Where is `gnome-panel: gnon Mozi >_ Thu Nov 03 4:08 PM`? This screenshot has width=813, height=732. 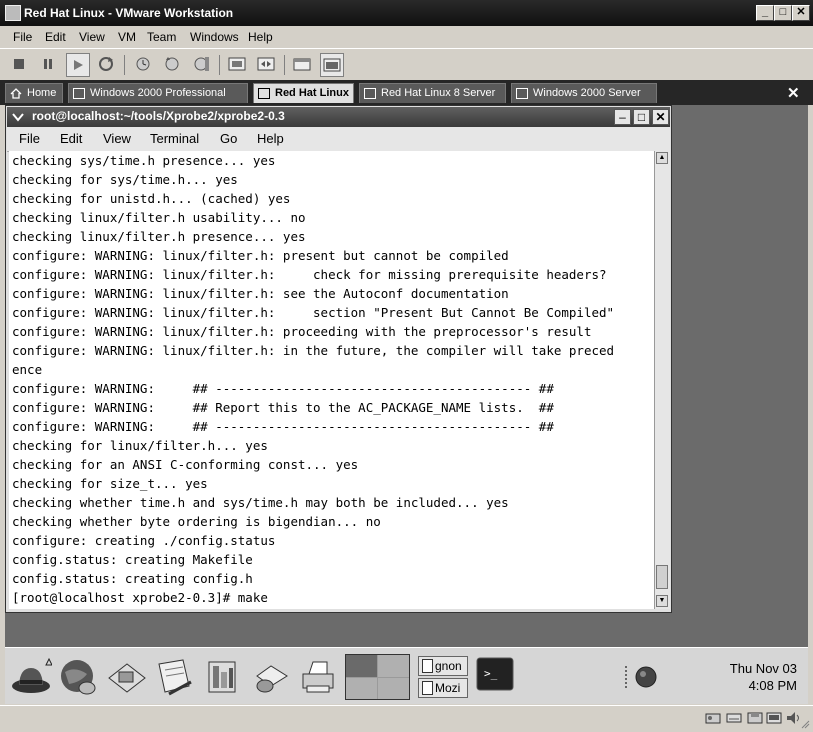
gnome-panel: gnon Mozi >_ Thu Nov 03 4:08 PM is located at coordinates (406, 675).